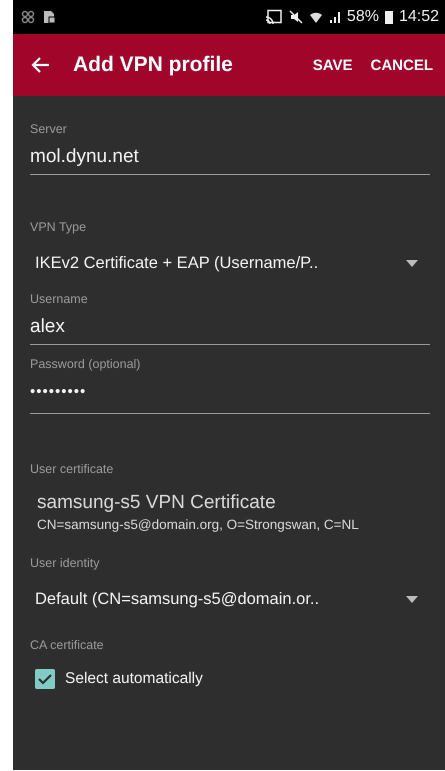  Describe the element at coordinates (198, 525) in the screenshot. I see `certificate-details: CN=samsung-s5@domain.org, O=Strongswan, C=NL` at that location.